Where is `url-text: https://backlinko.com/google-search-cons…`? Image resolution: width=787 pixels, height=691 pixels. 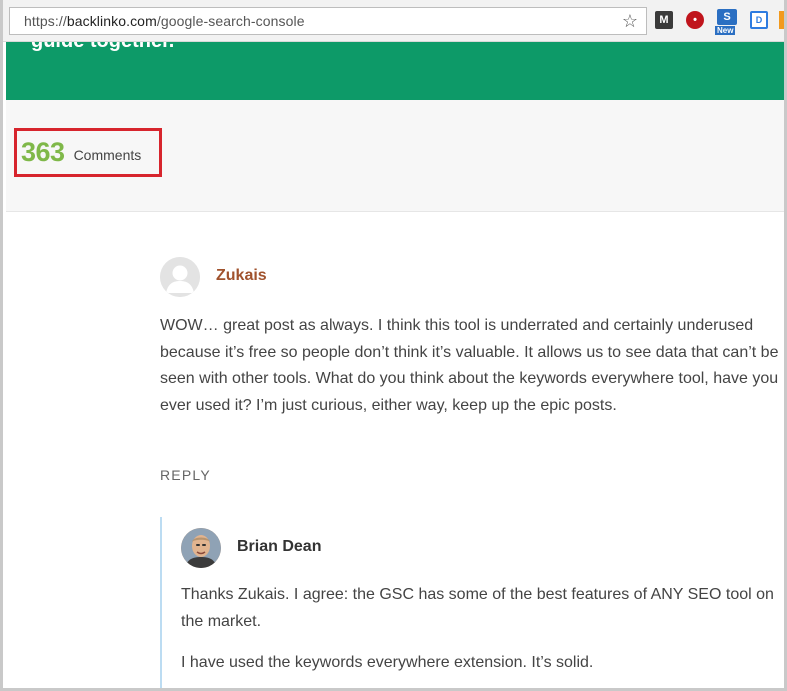
url-text: https://backlinko.com/google-search-cons… is located at coordinates (164, 21).